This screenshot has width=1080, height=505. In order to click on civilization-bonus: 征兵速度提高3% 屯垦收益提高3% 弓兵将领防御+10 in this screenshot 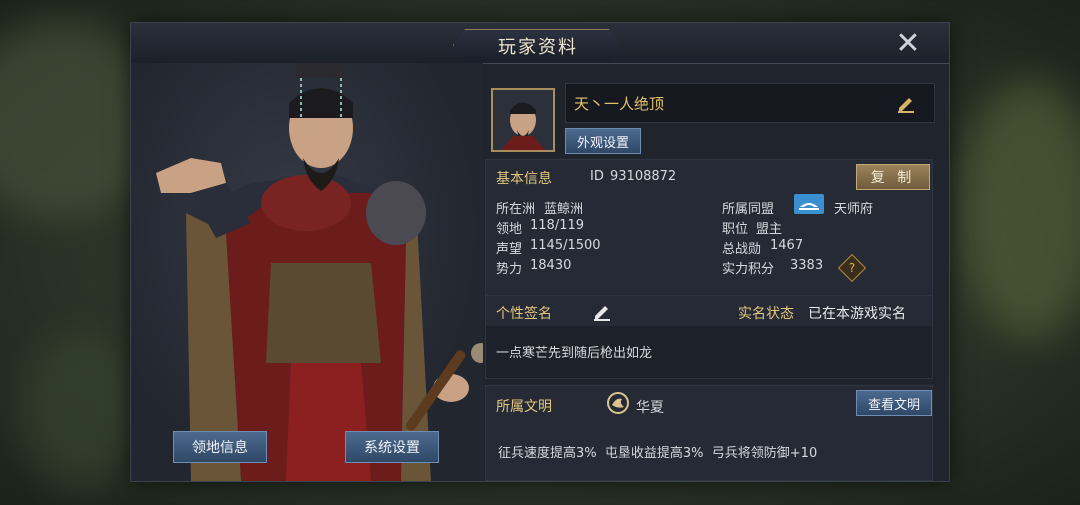, I will do `click(658, 453)`.